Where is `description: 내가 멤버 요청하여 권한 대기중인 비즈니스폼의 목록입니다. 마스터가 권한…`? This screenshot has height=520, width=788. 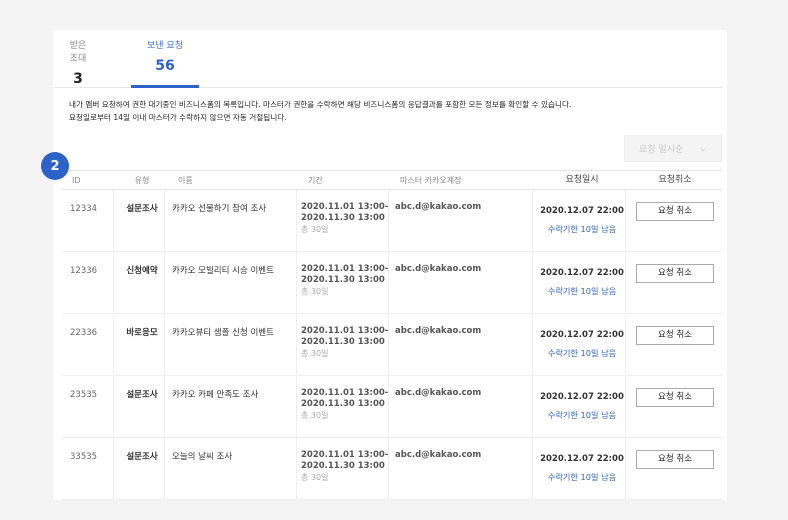 description: 내가 멤버 요청하여 권한 대기중인 비즈니스폼의 목록입니다. 마스터가 권한… is located at coordinates (394, 111).